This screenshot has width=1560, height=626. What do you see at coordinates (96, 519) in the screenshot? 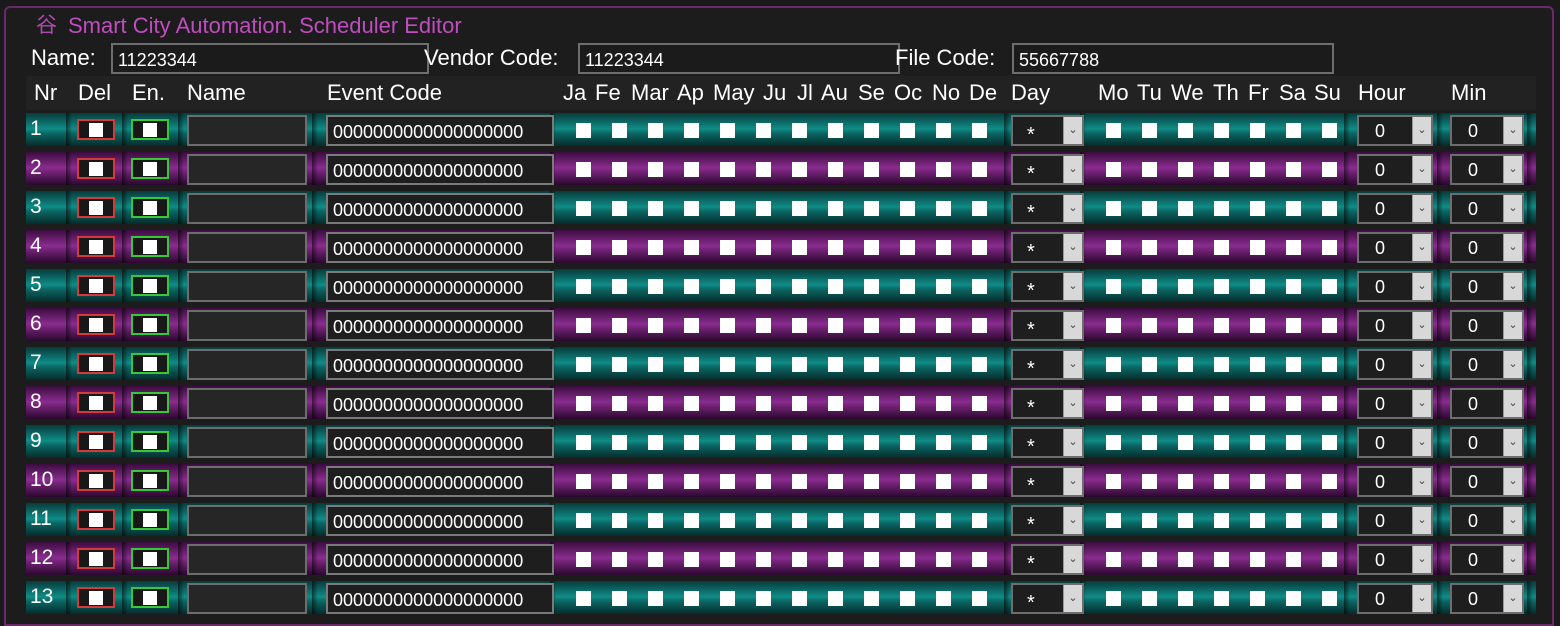
I see `delete-checkbox` at bounding box center [96, 519].